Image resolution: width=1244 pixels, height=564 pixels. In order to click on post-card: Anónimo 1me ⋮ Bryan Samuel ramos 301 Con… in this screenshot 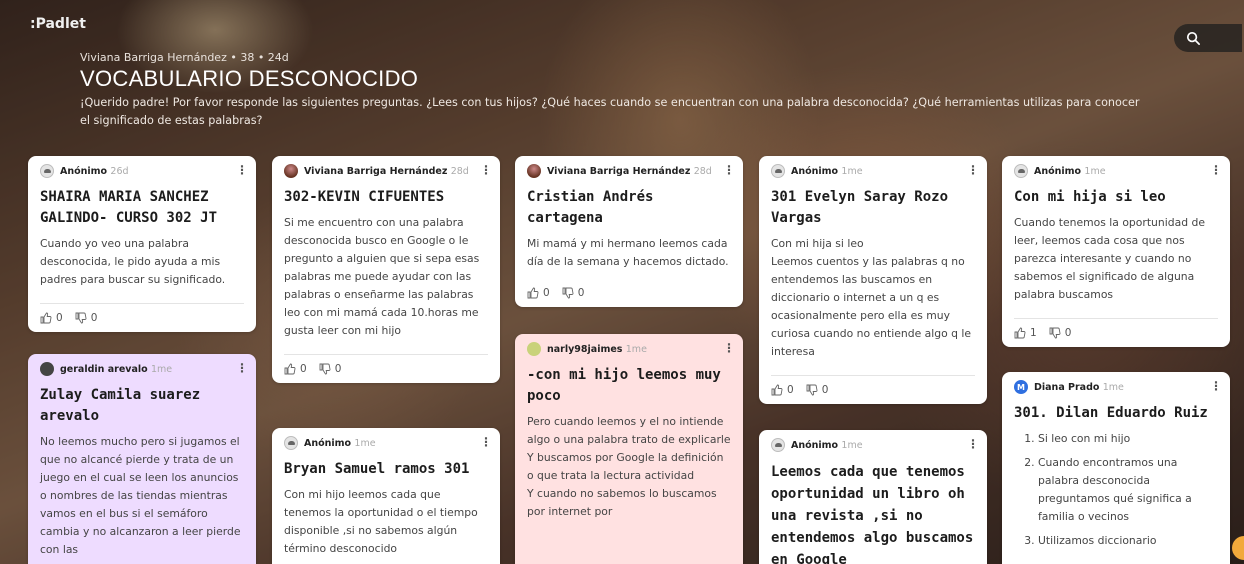, I will do `click(386, 496)`.